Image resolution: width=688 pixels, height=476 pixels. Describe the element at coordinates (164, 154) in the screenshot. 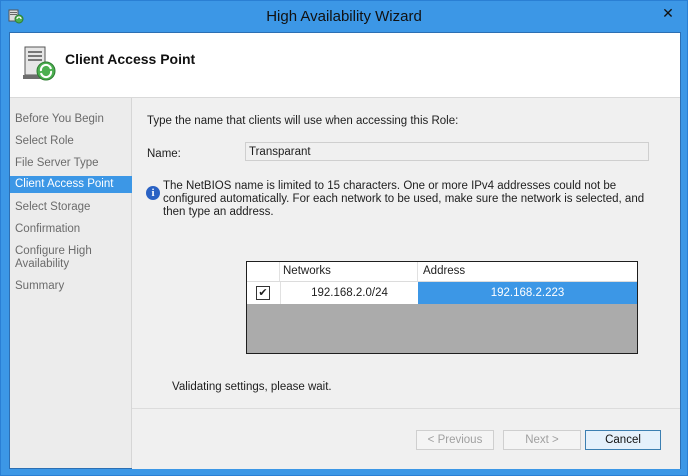

I see `name-label: Name:` at that location.